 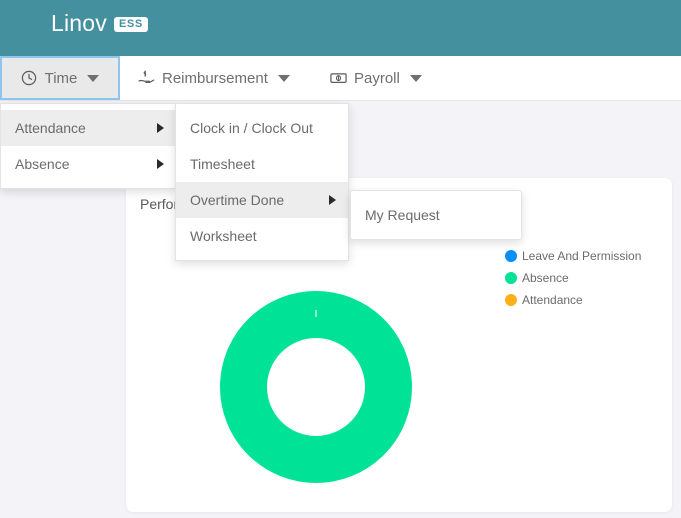 What do you see at coordinates (262, 164) in the screenshot?
I see `menu-item-timesheet: Timesheet` at bounding box center [262, 164].